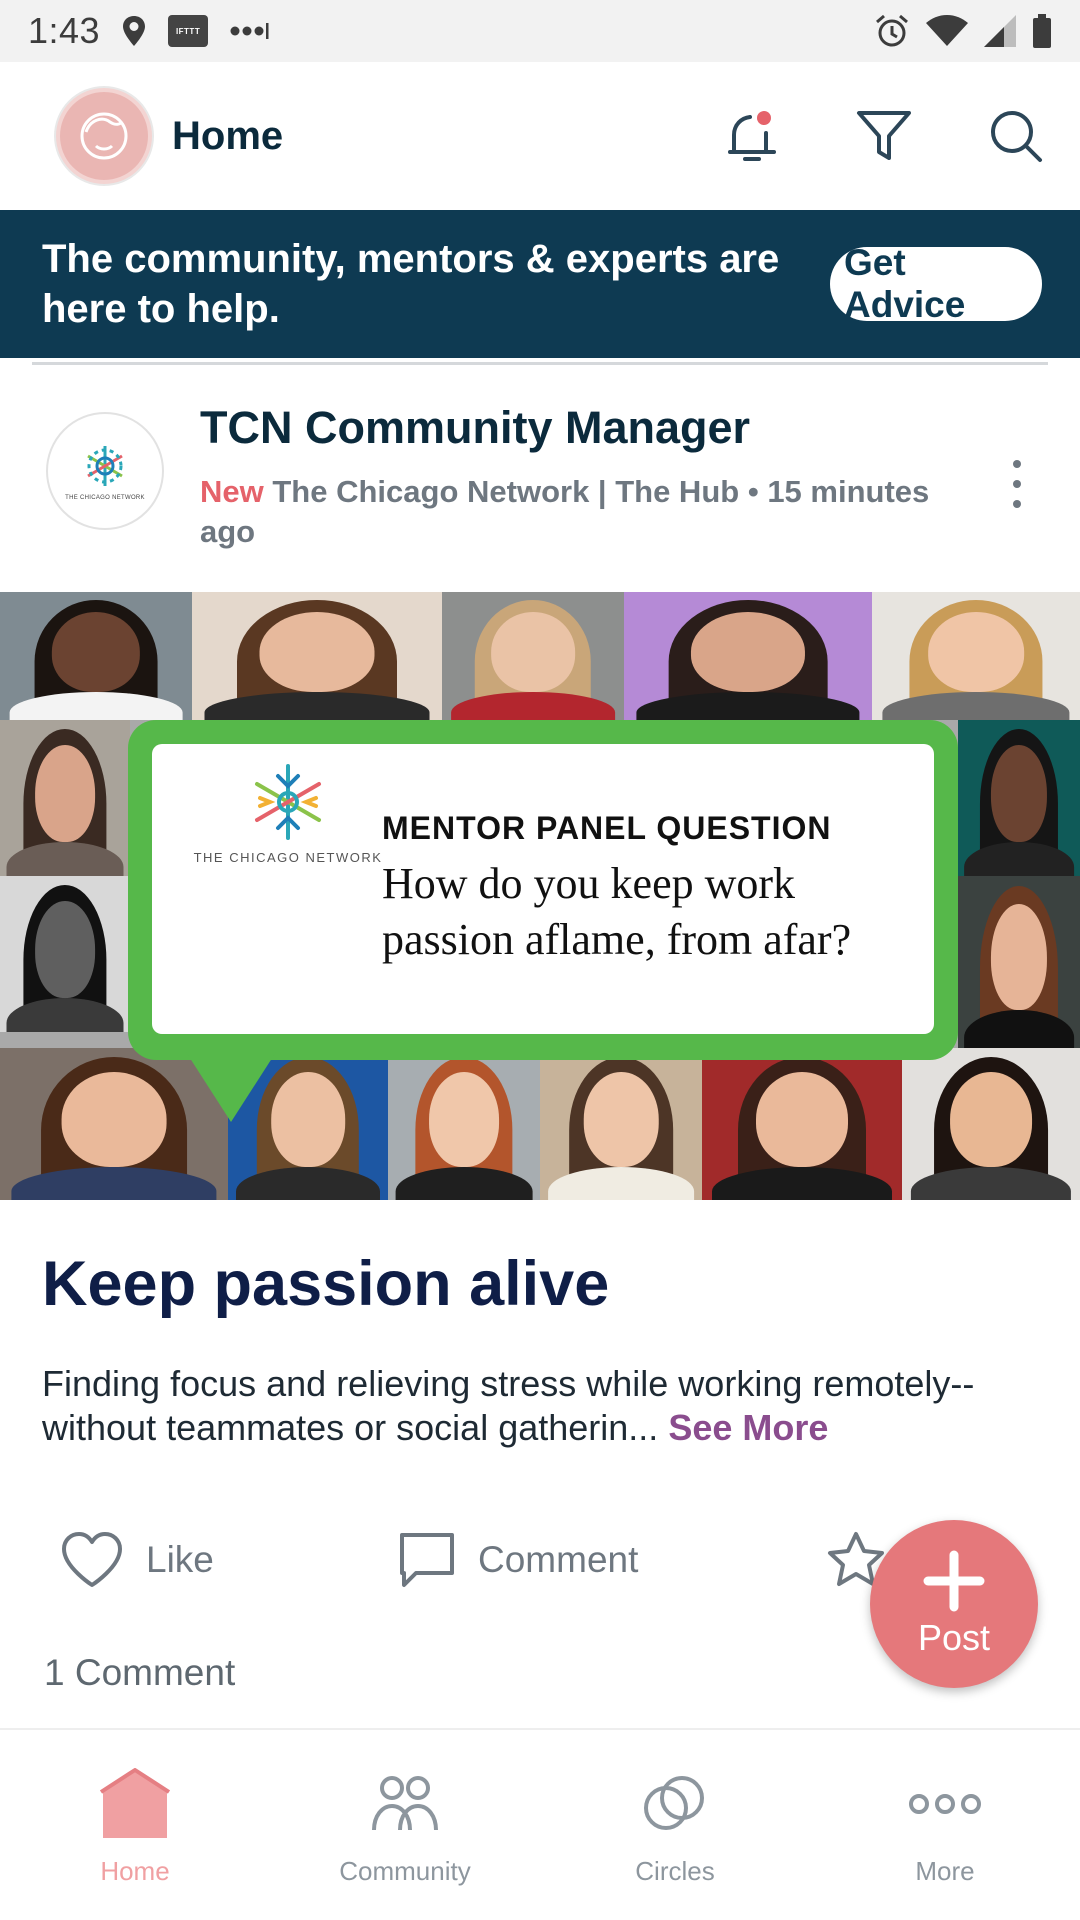 Image resolution: width=1080 pixels, height=1920 pixels. What do you see at coordinates (1042, 31) in the screenshot?
I see `battery-icon` at bounding box center [1042, 31].